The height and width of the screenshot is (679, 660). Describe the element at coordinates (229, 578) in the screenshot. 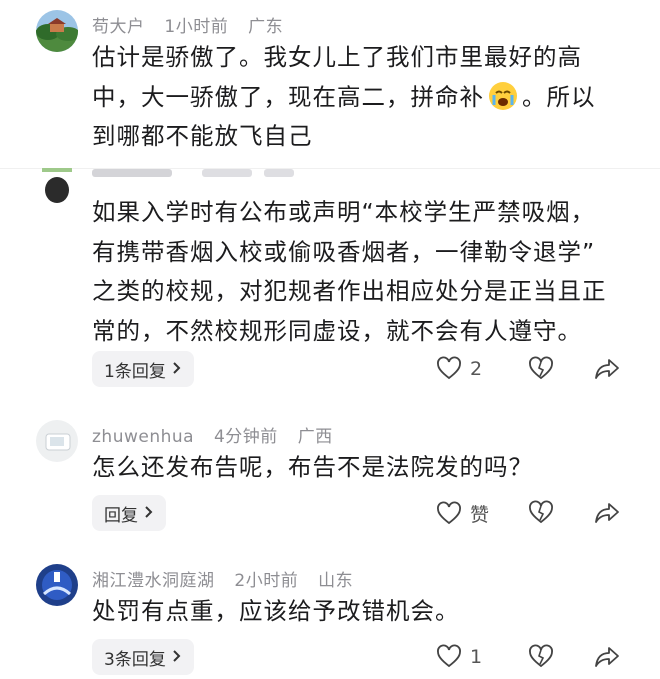

I see `comment-meta: 湘江澧水洞庭湖 2小时前 山东` at that location.